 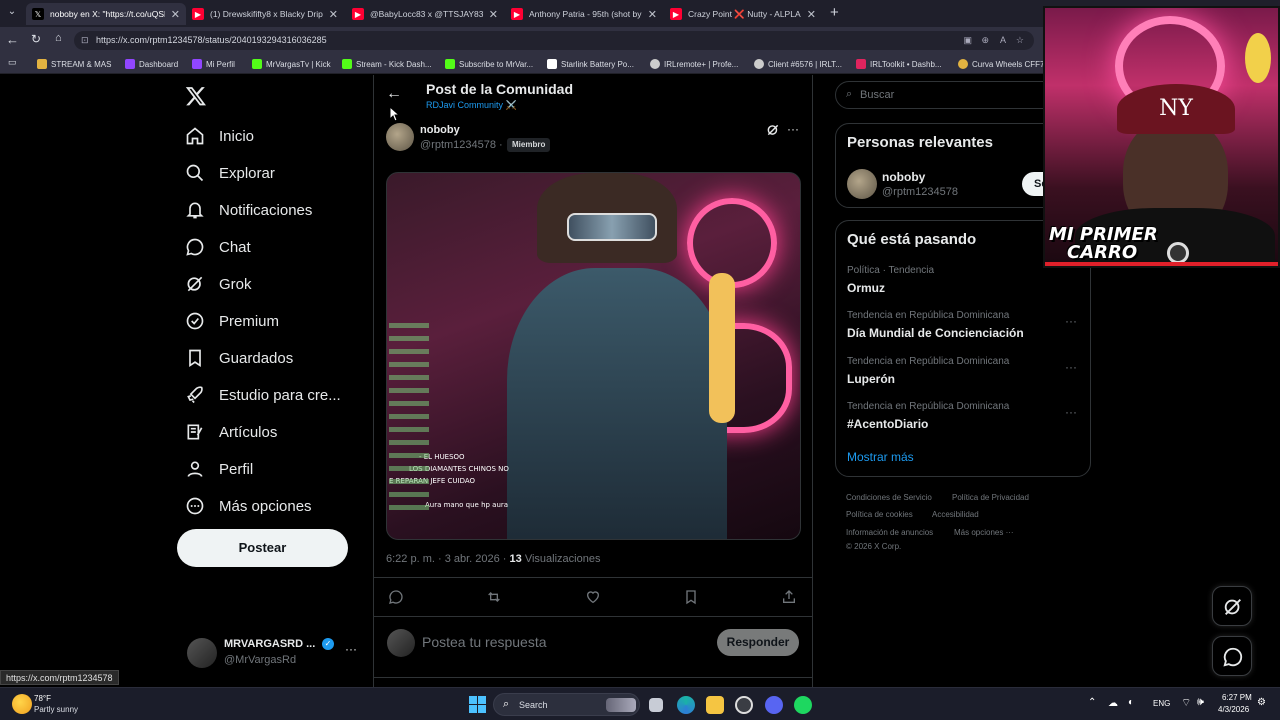 What do you see at coordinates (248, 210) in the screenshot?
I see `nav-notificaciones: Notificaciones` at bounding box center [248, 210].